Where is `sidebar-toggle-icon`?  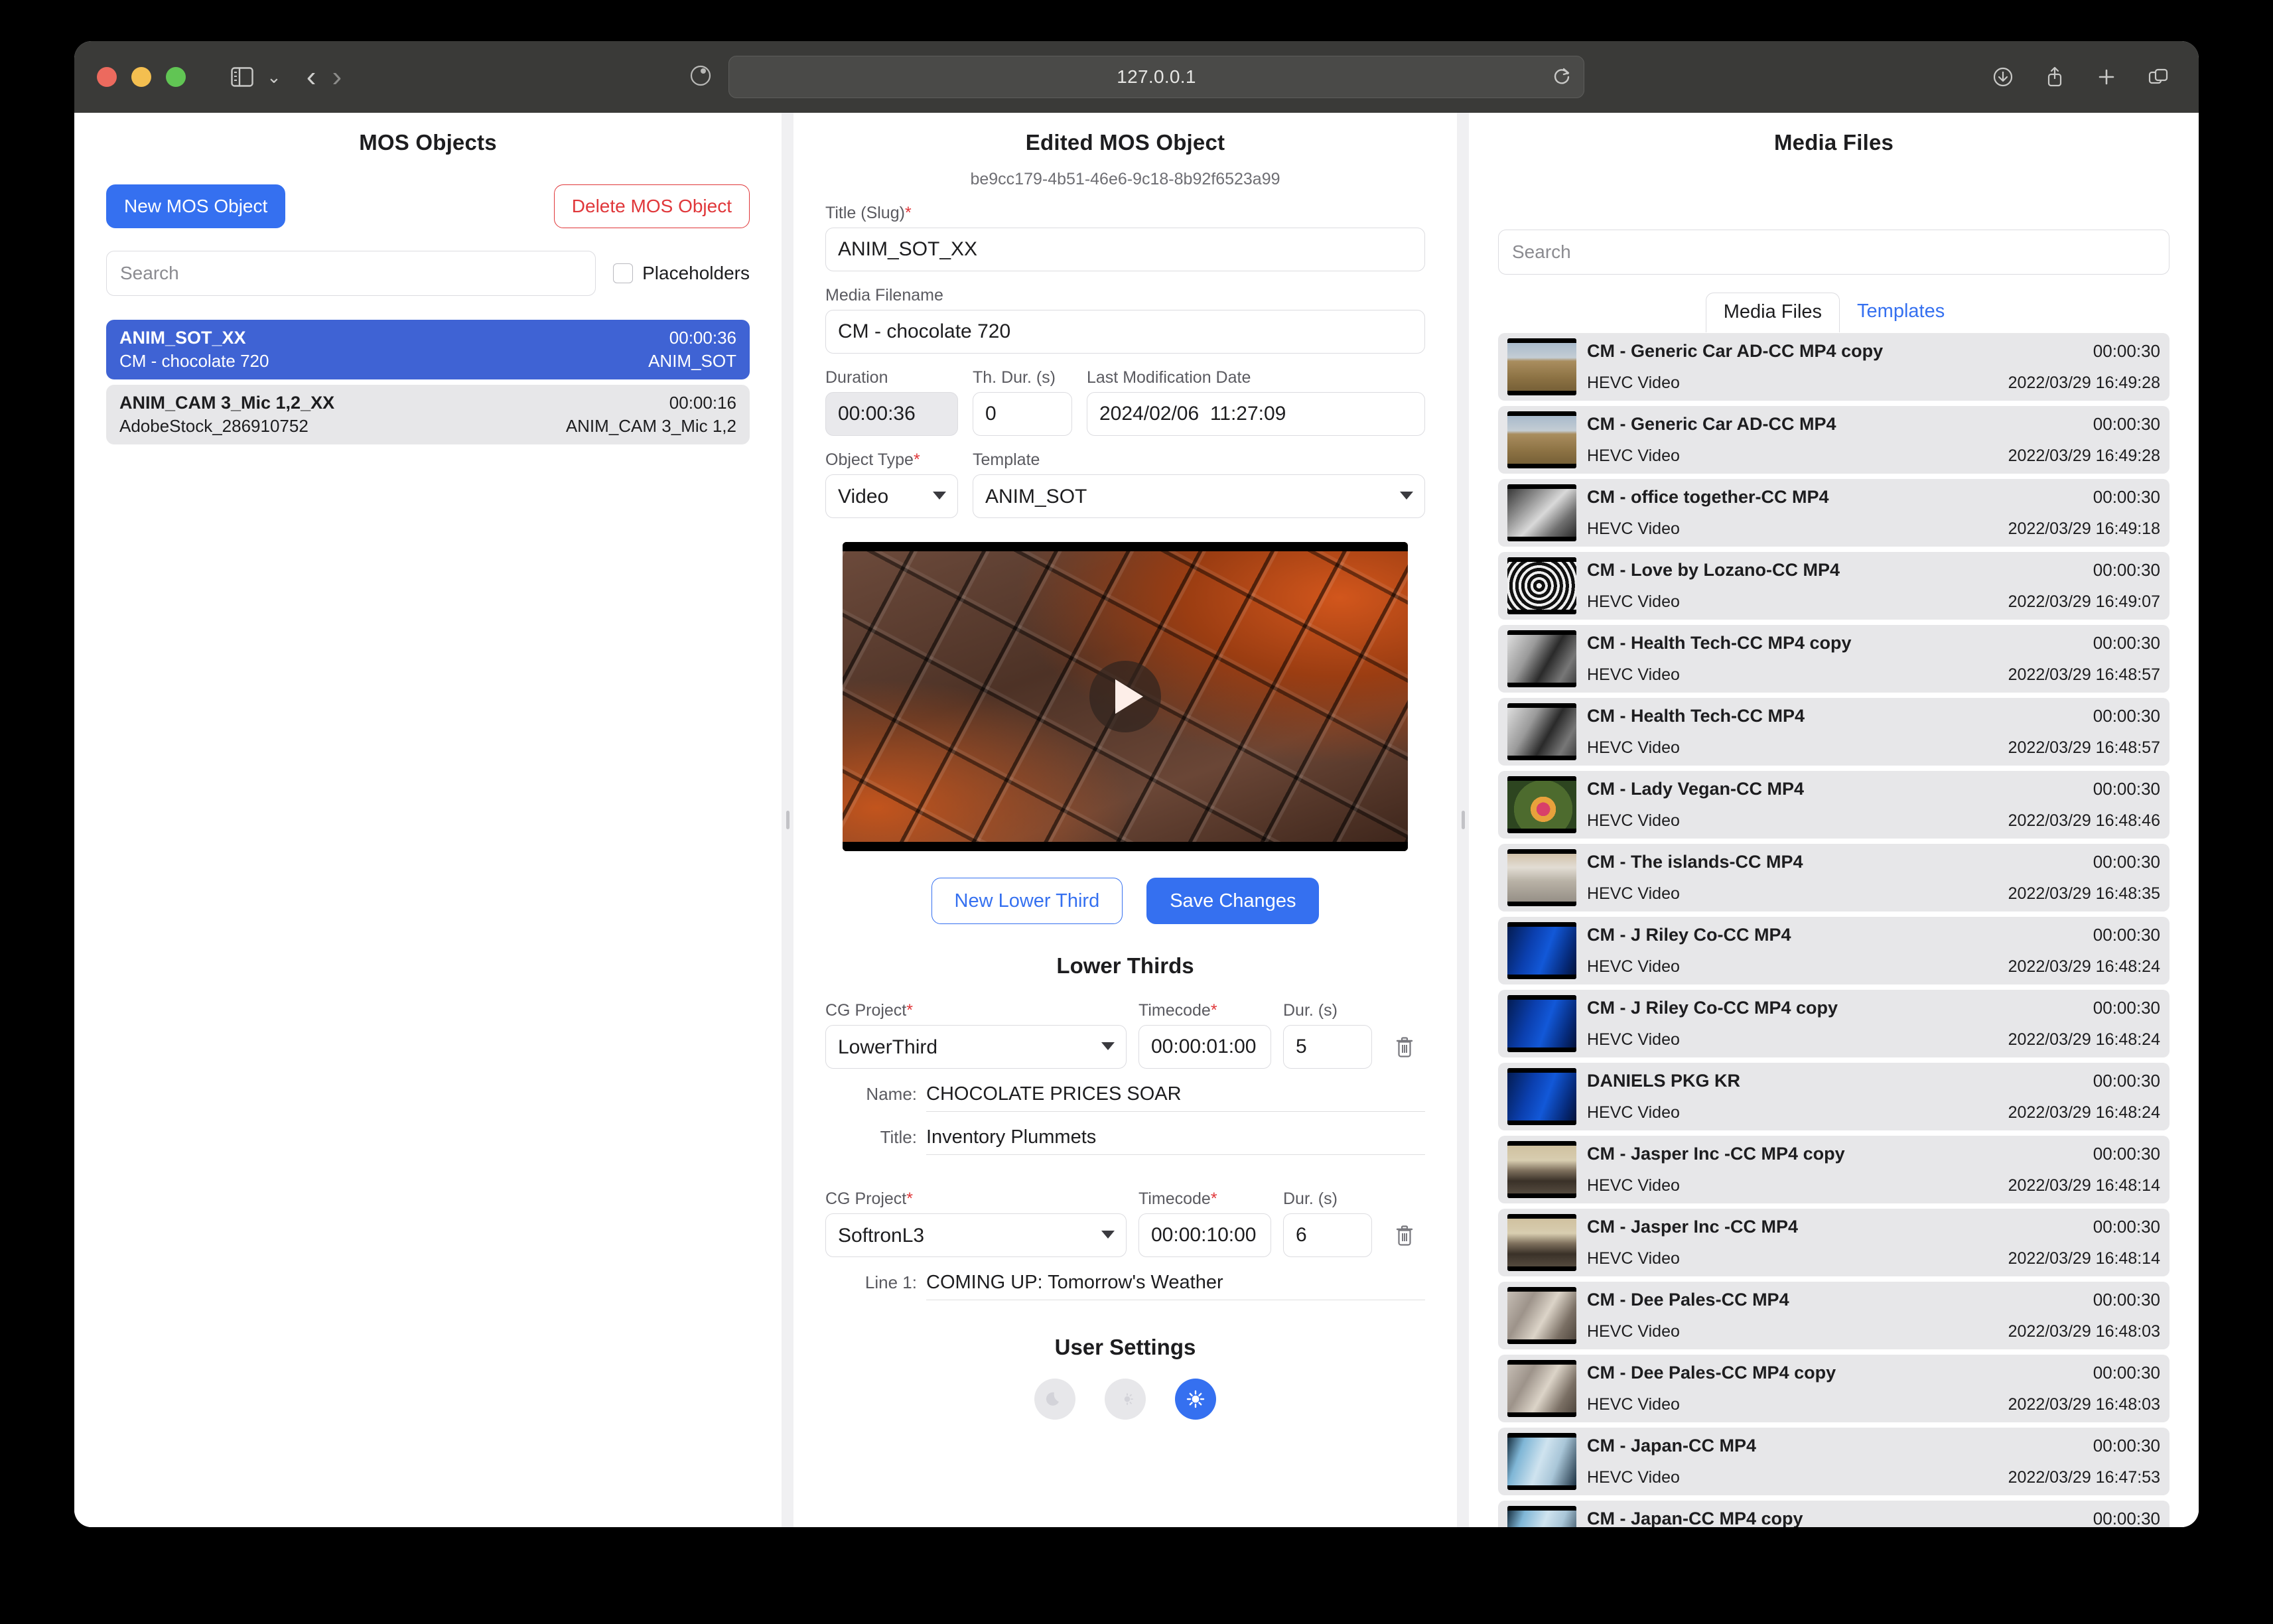
sidebar-toggle-icon is located at coordinates (242, 77).